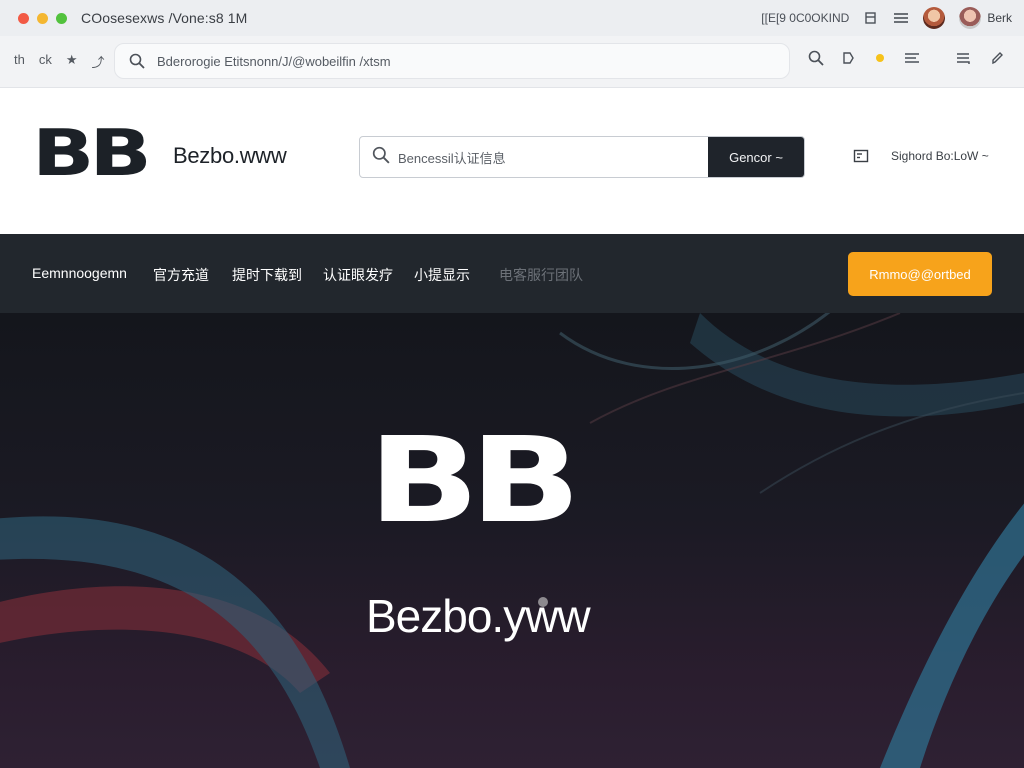 This screenshot has width=1024, height=768. Describe the element at coordinates (543, 602) in the screenshot. I see `hero-dot` at that location.